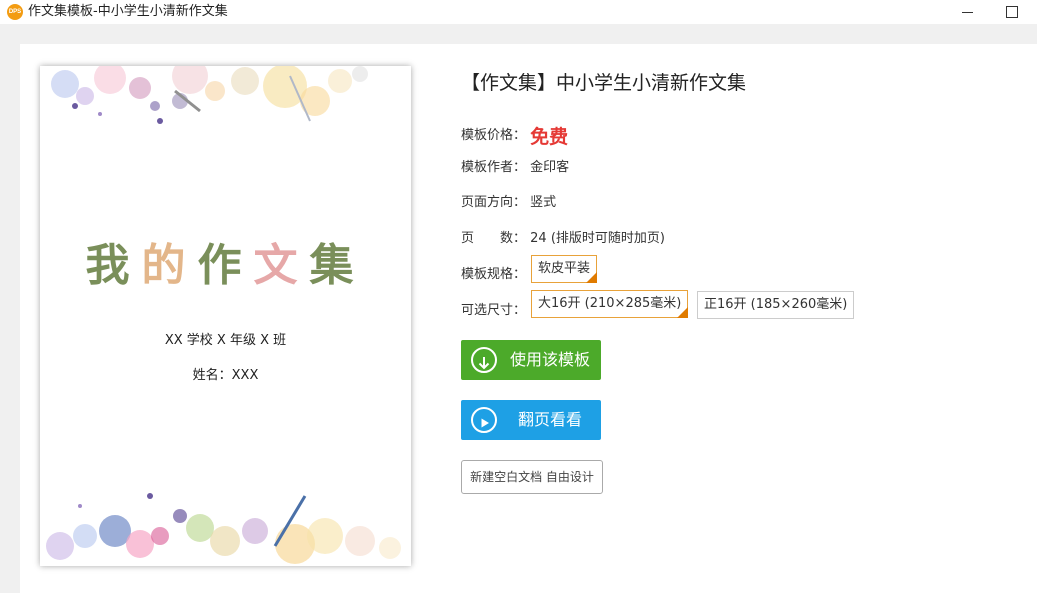 The height and width of the screenshot is (593, 1037). Describe the element at coordinates (550, 167) in the screenshot. I see `author-value: 金印客` at that location.